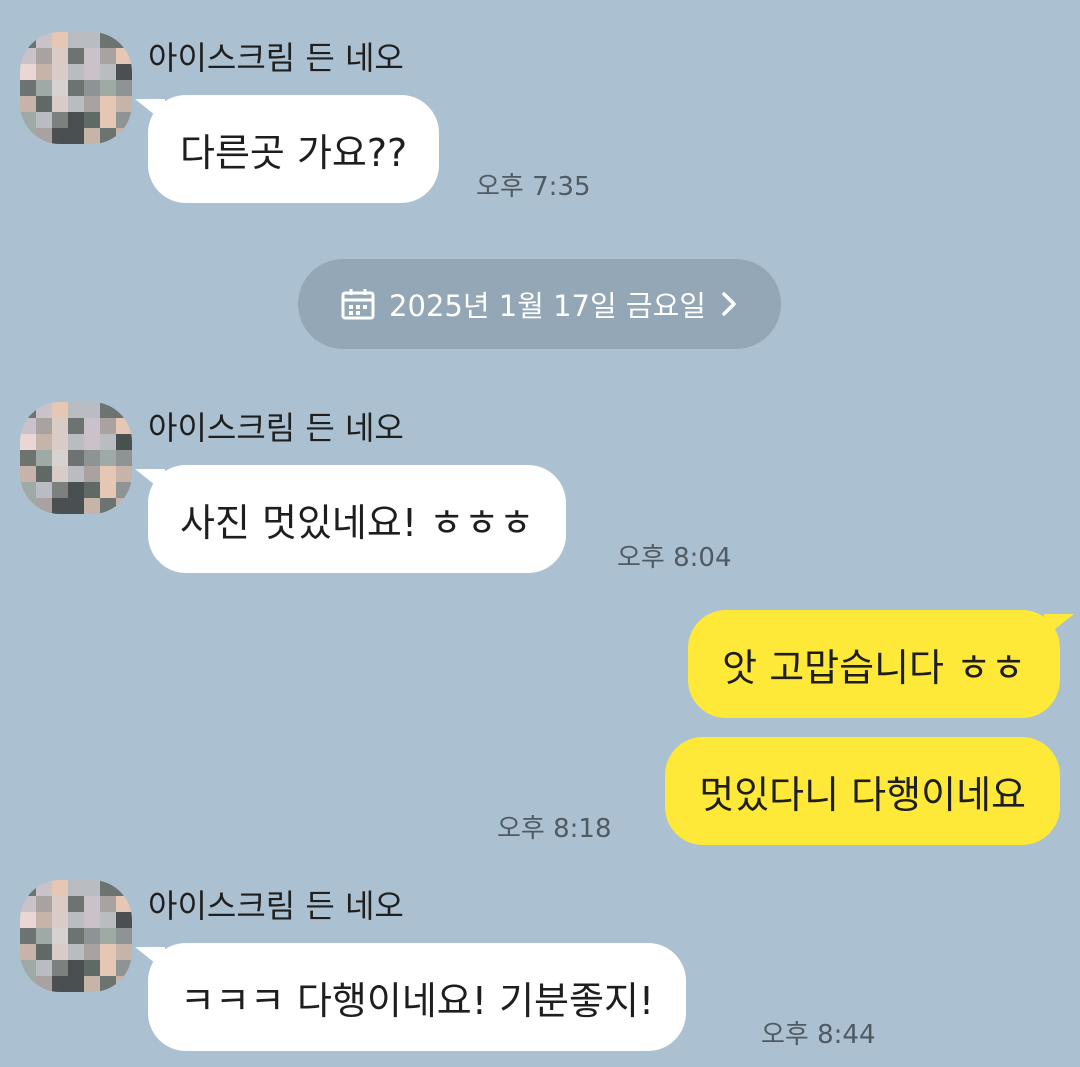  Describe the element at coordinates (294, 152) in the screenshot. I see `message-text: 다른곳 가요??` at that location.